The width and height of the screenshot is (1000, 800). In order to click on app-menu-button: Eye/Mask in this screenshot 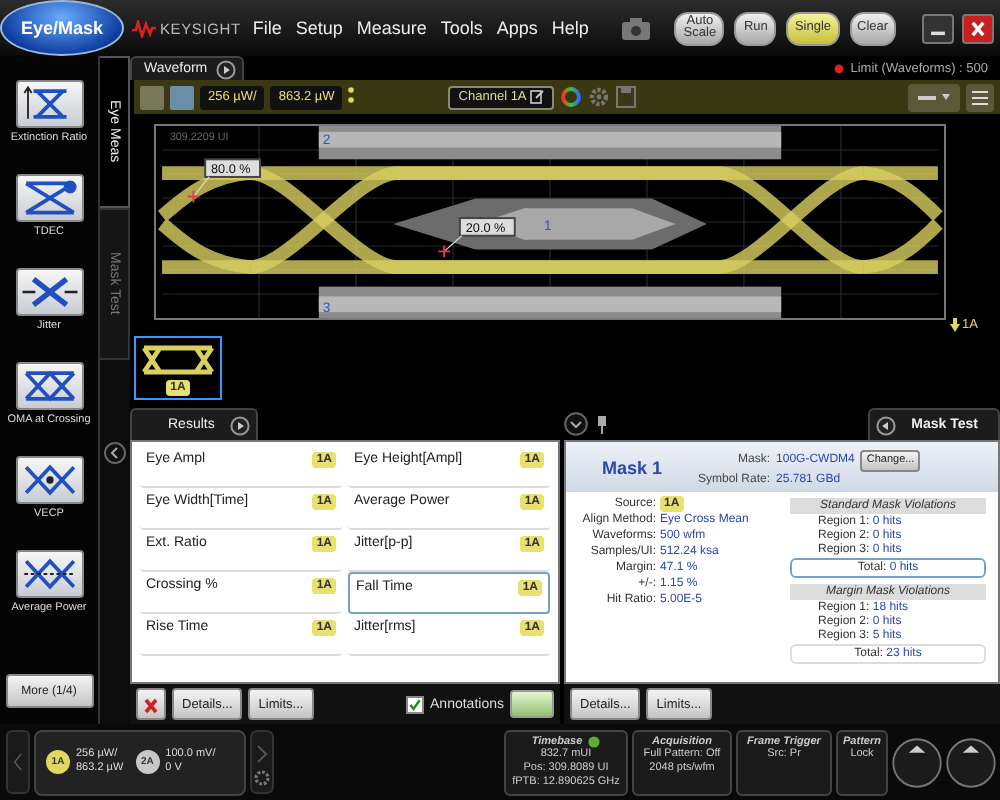, I will do `click(62, 28)`.